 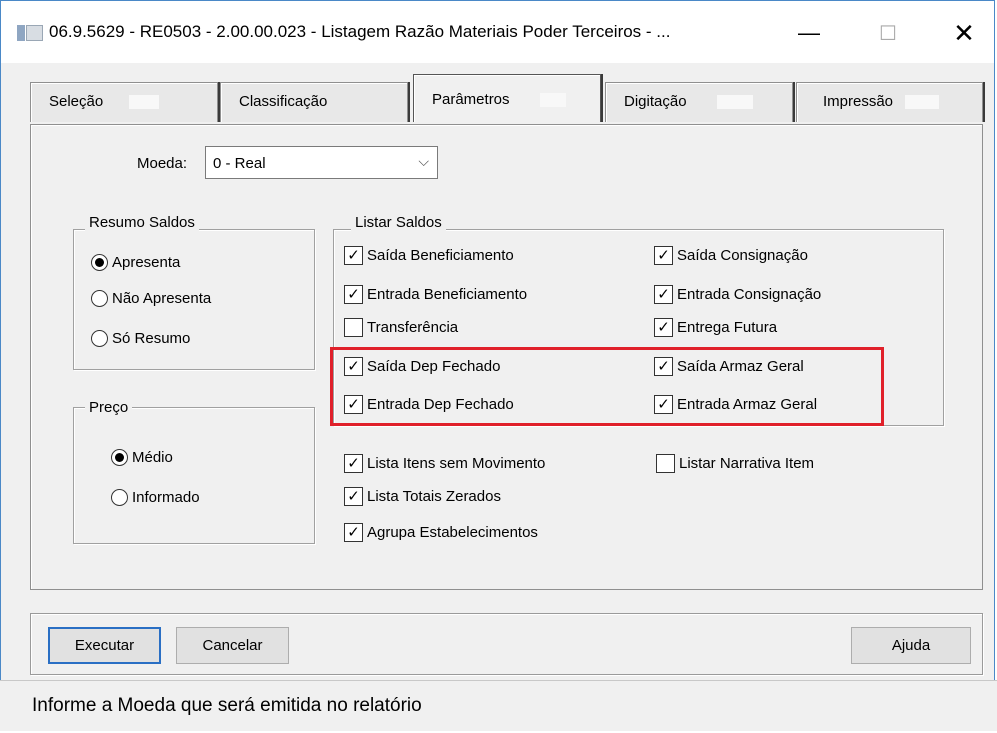 What do you see at coordinates (239, 163) in the screenshot?
I see `moeda-value: 0 - Real` at bounding box center [239, 163].